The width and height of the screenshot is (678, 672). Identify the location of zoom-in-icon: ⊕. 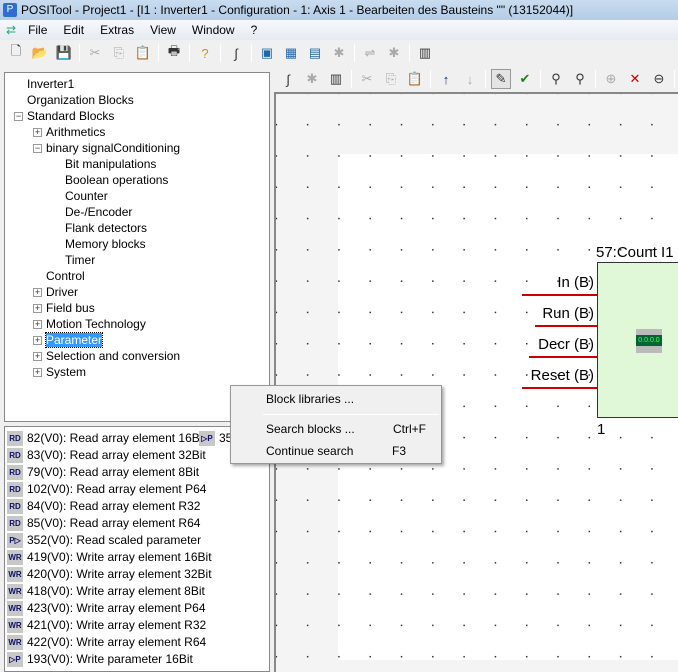
(611, 79).